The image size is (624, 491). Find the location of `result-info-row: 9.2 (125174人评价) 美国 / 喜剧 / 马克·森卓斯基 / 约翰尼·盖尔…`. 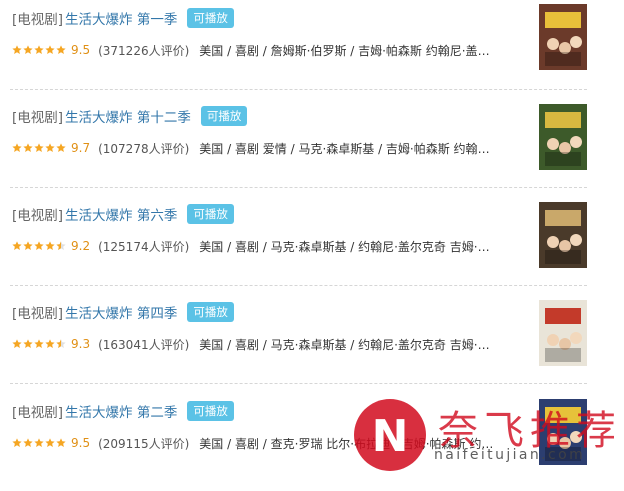

result-info-row: 9.2 (125174人评价) 美国 / 喜剧 / 马克·森卓斯基 / 约翰尼·盖尔… is located at coordinates (255, 246).